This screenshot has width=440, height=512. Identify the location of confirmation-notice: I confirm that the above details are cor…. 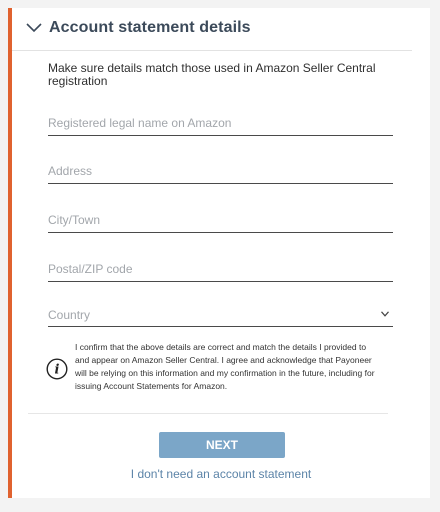
(225, 366).